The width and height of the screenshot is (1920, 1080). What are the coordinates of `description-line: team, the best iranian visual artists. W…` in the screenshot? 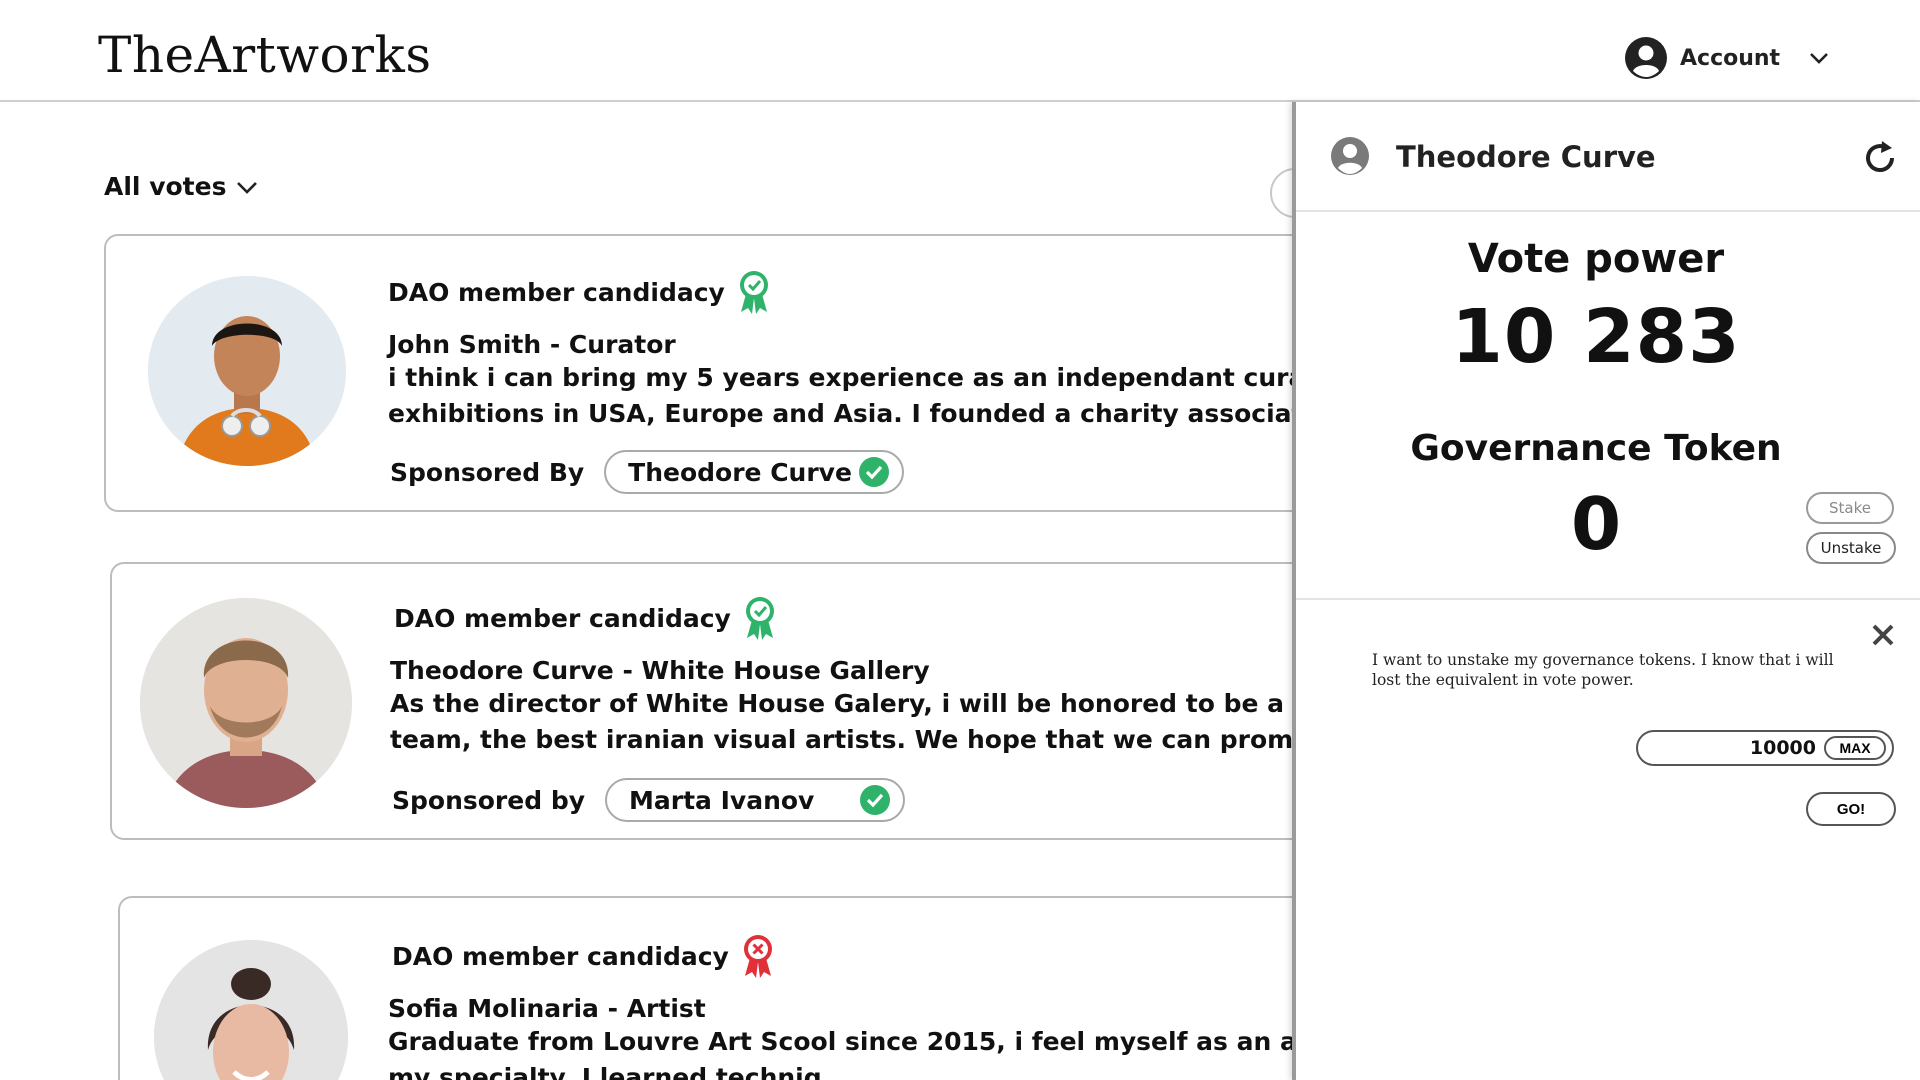 It's located at (899, 739).